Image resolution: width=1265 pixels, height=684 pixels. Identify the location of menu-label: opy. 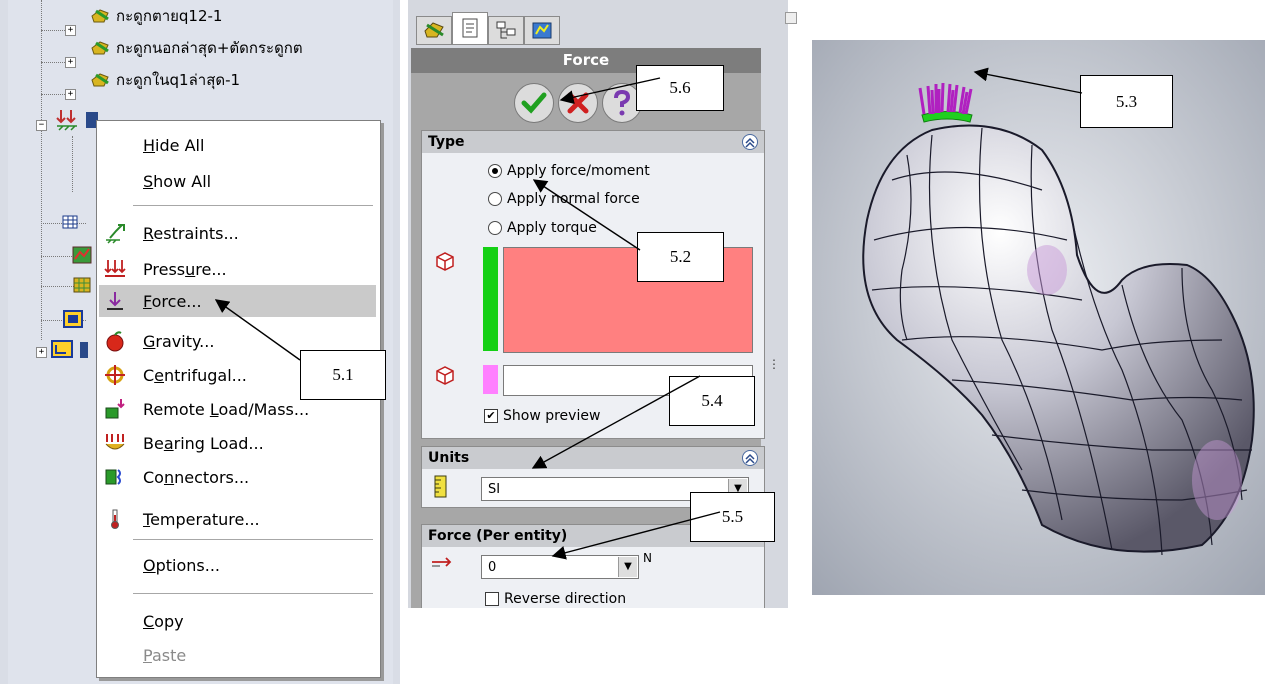
(169, 621).